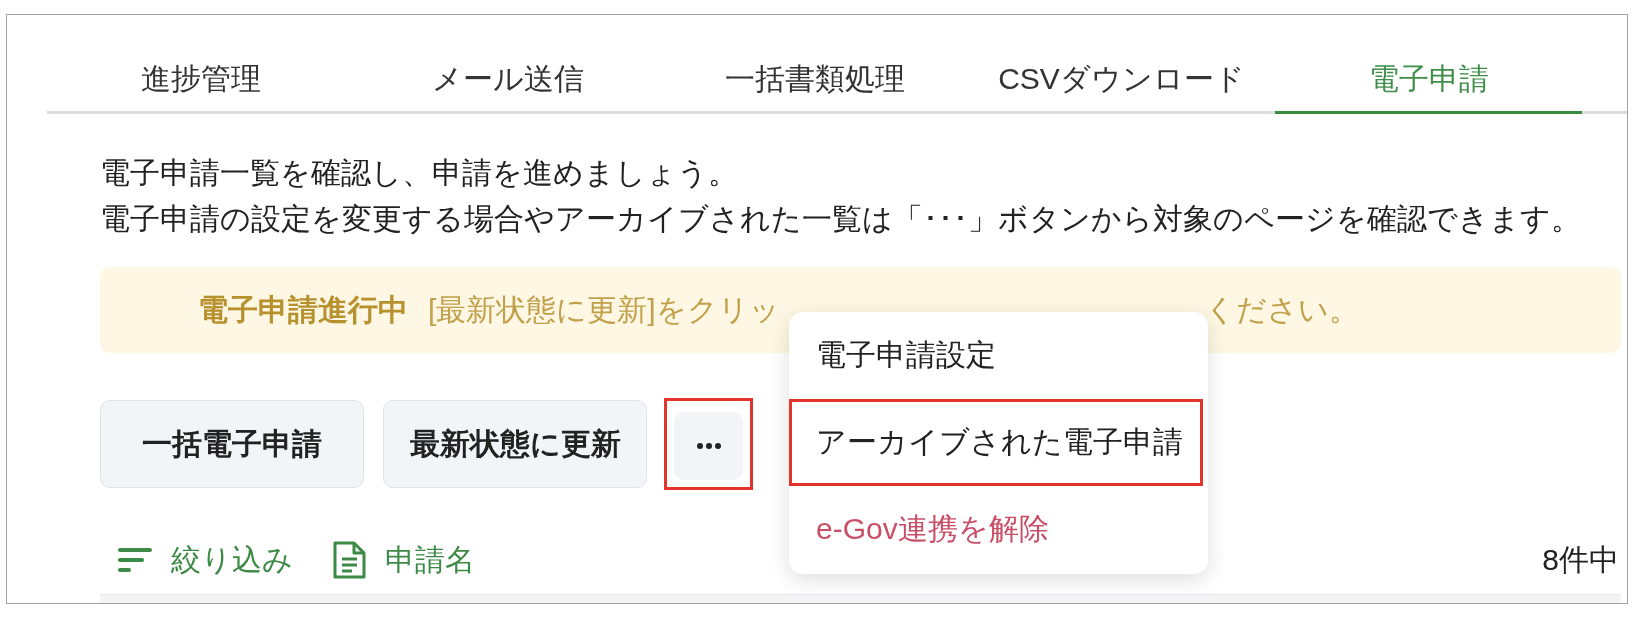  Describe the element at coordinates (515, 444) in the screenshot. I see `action-button: 最新状態に更新` at that location.